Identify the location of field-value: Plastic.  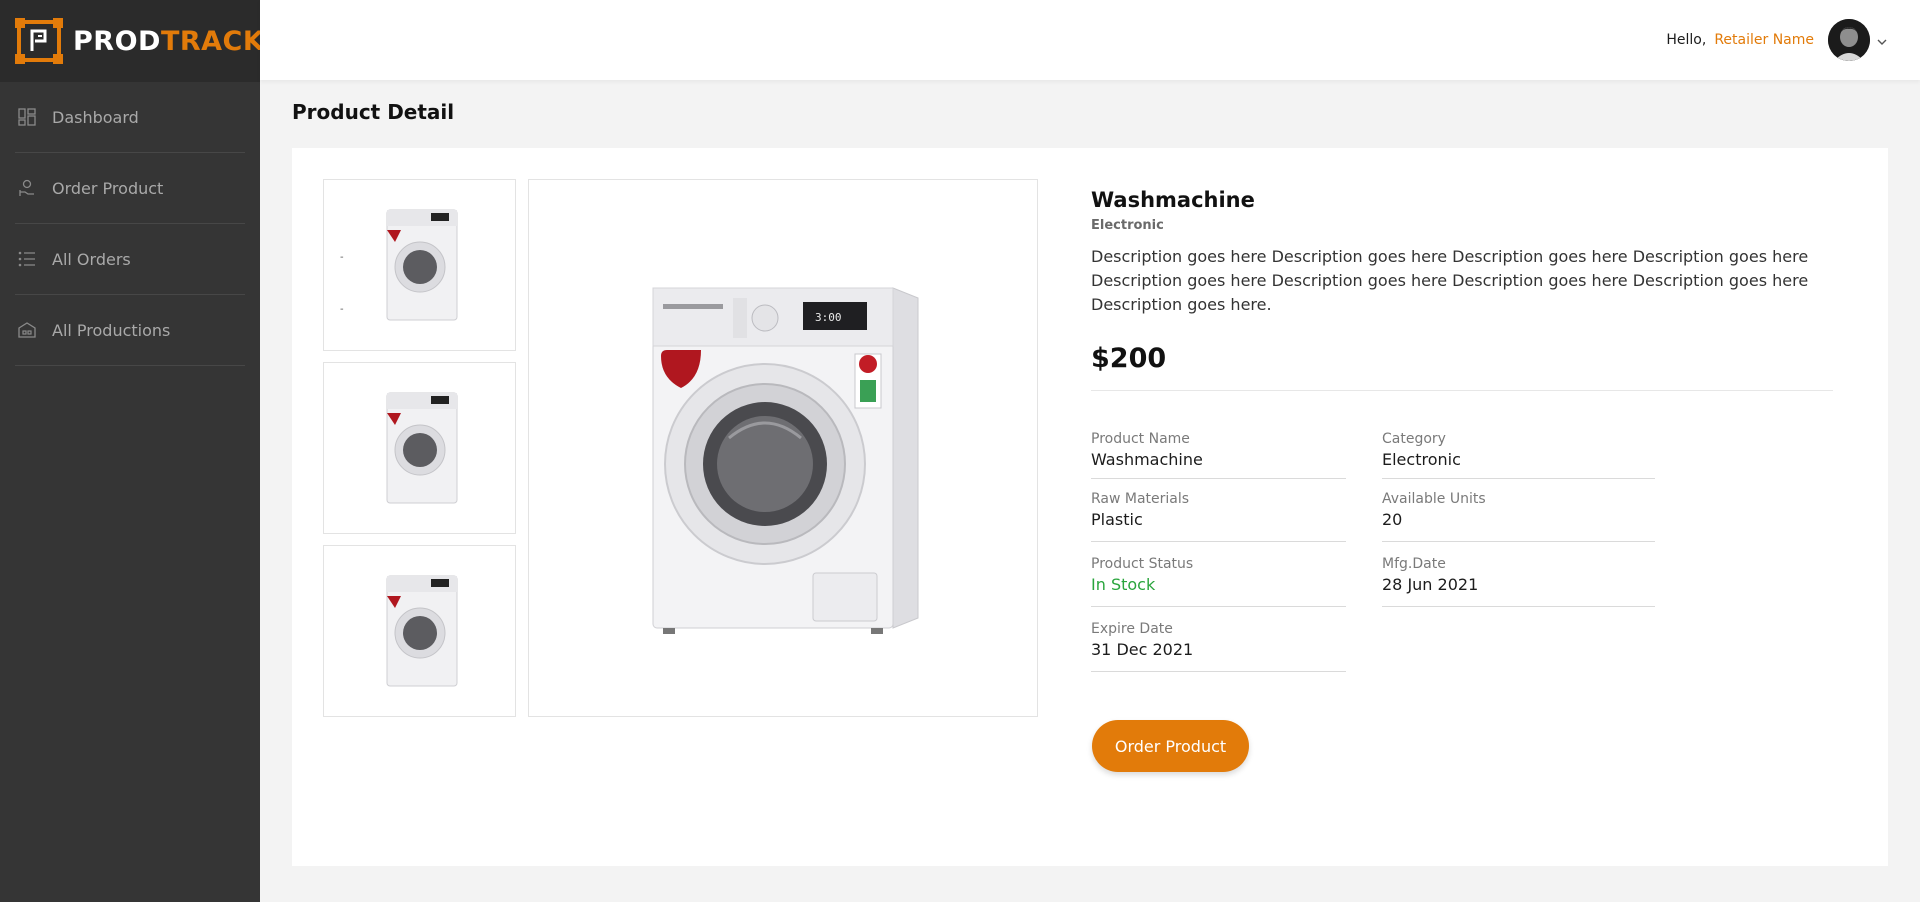
(1117, 519).